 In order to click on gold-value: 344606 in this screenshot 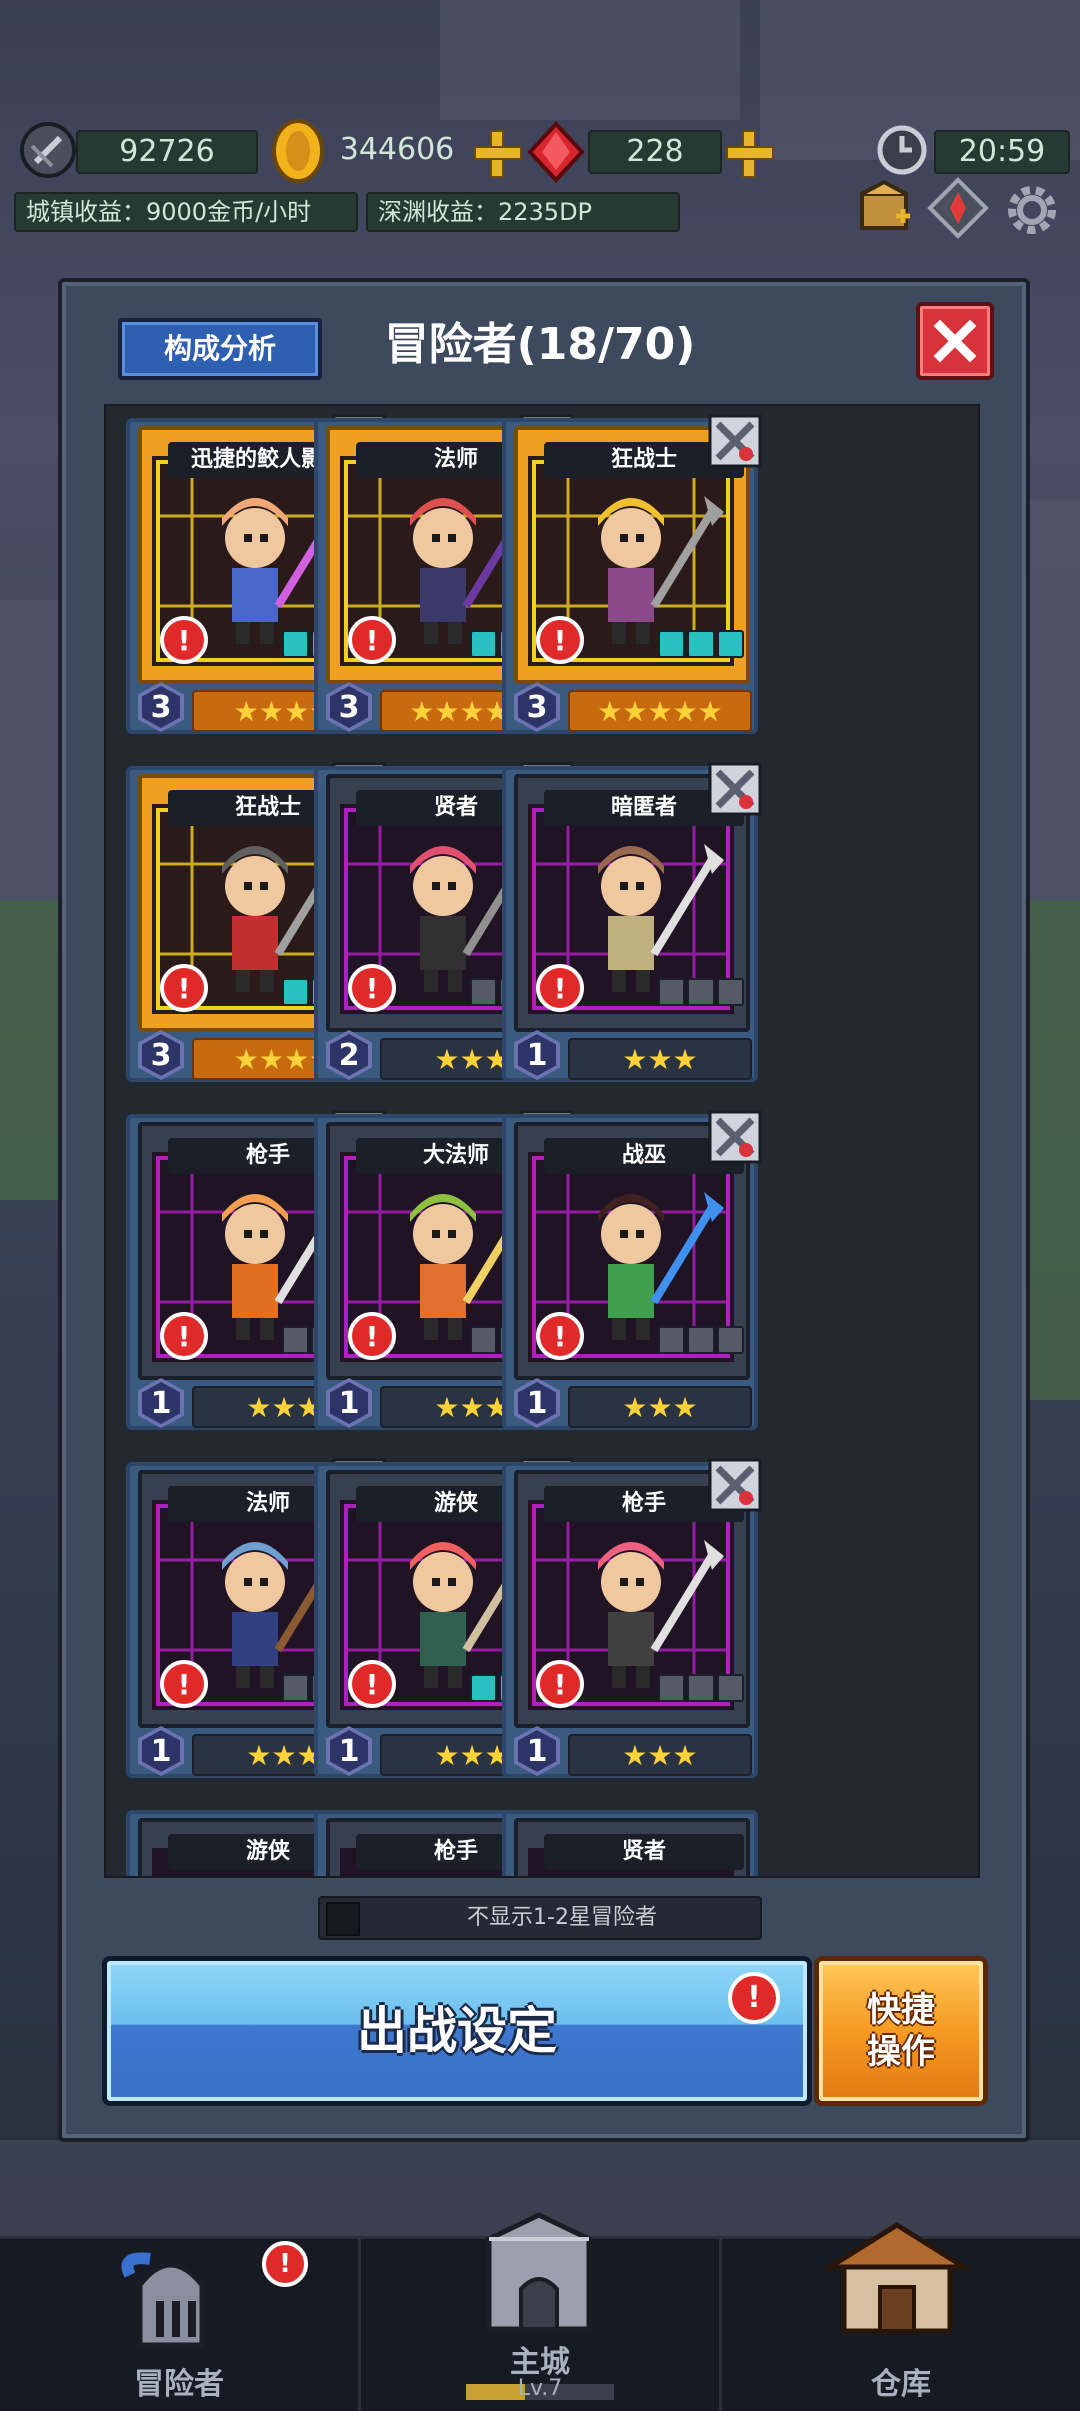, I will do `click(397, 149)`.